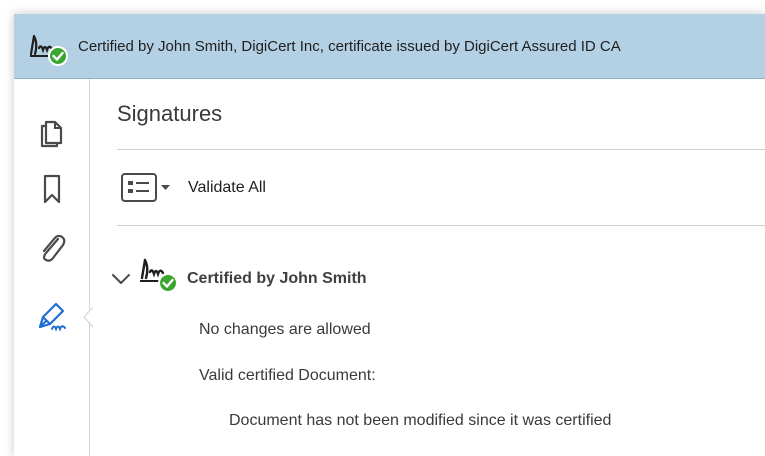  Describe the element at coordinates (227, 188) in the screenshot. I see `validate-all-button: Validate All` at that location.